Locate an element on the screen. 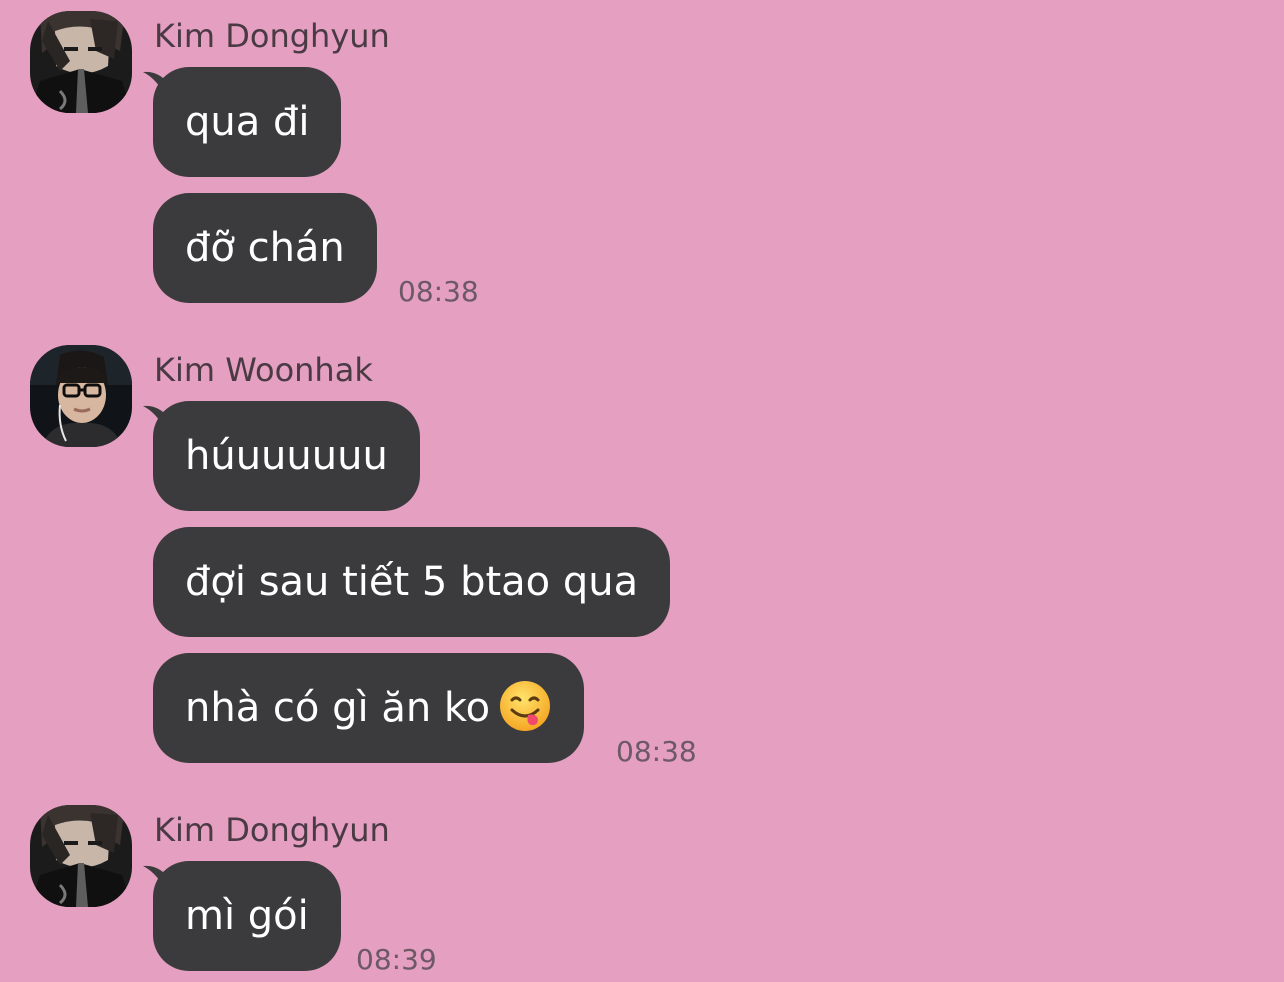  face-savoring-food-emoji is located at coordinates (525, 706).